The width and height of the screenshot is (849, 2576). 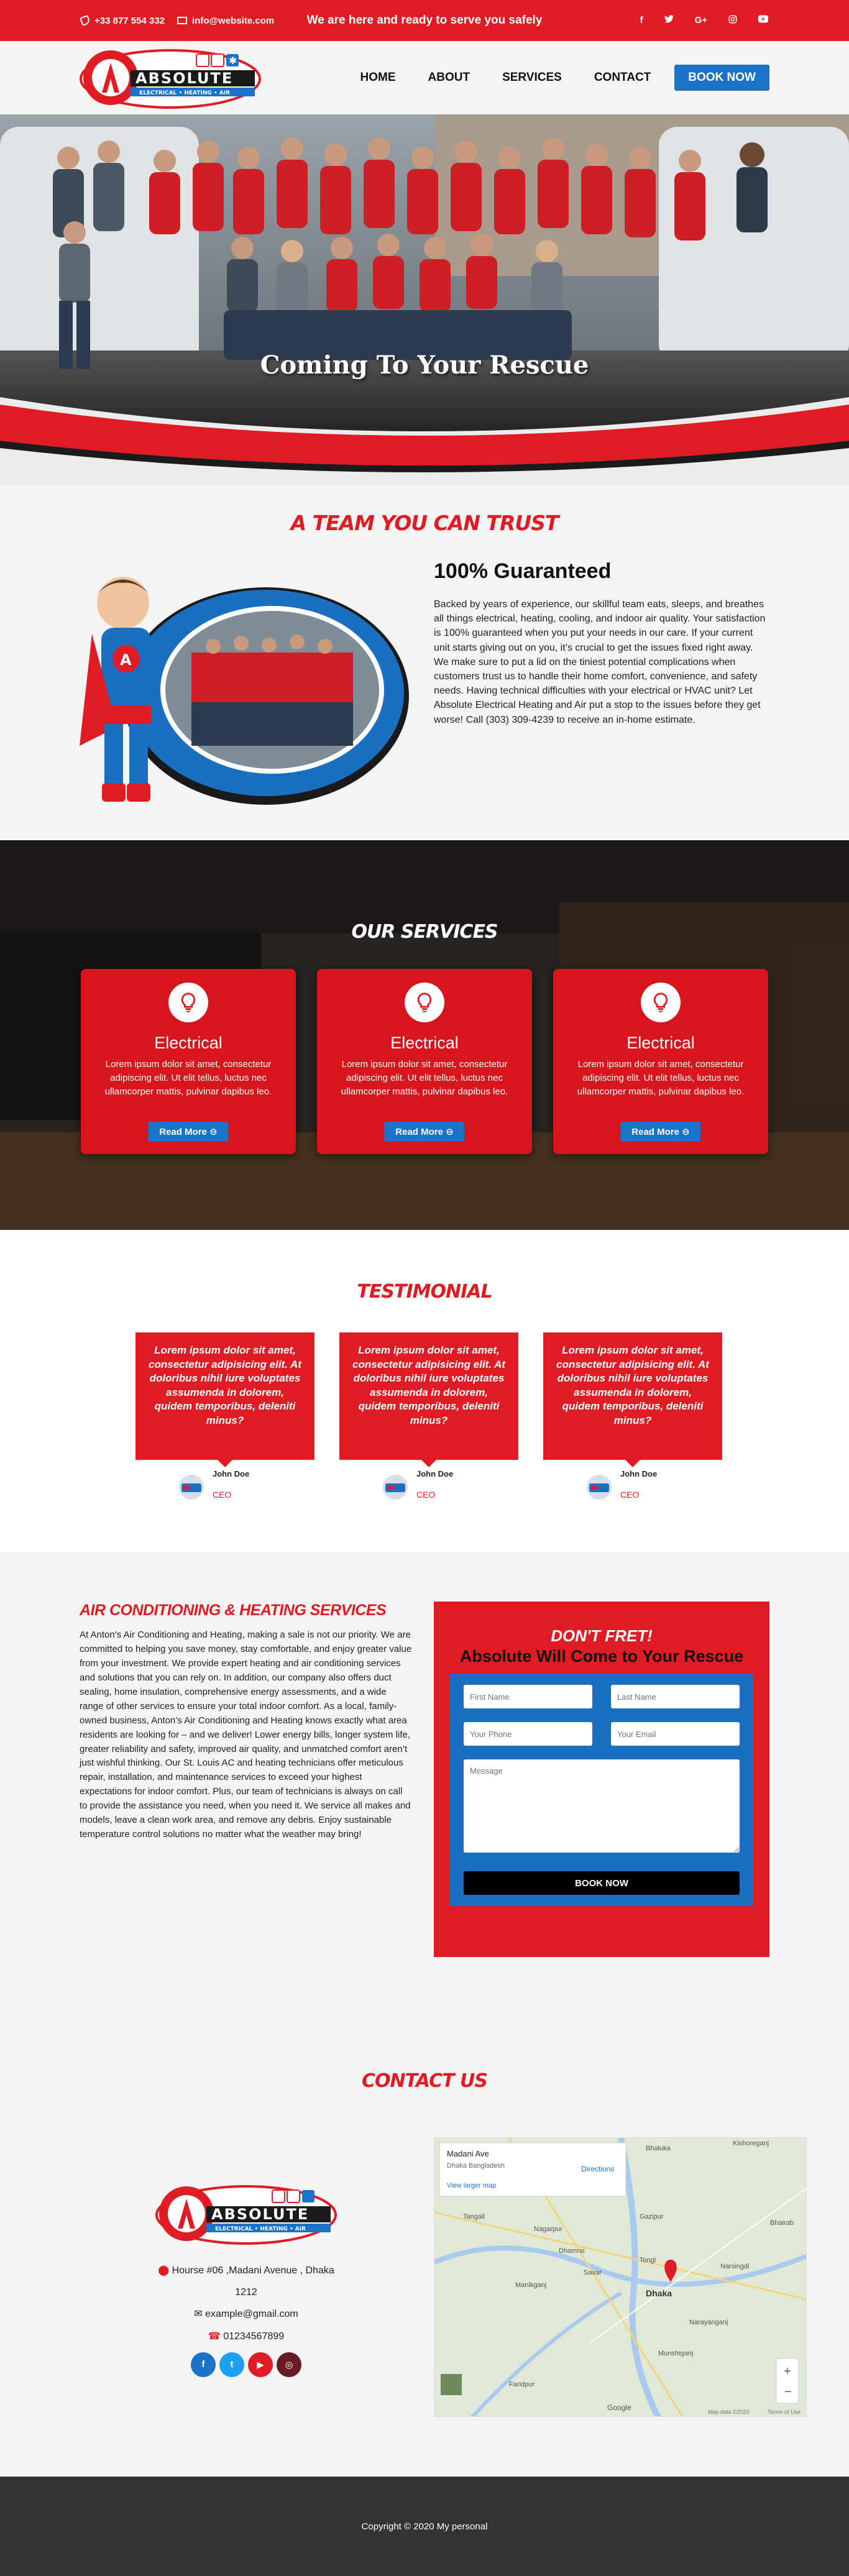 I want to click on instagram-icon: ◎, so click(x=289, y=2364).